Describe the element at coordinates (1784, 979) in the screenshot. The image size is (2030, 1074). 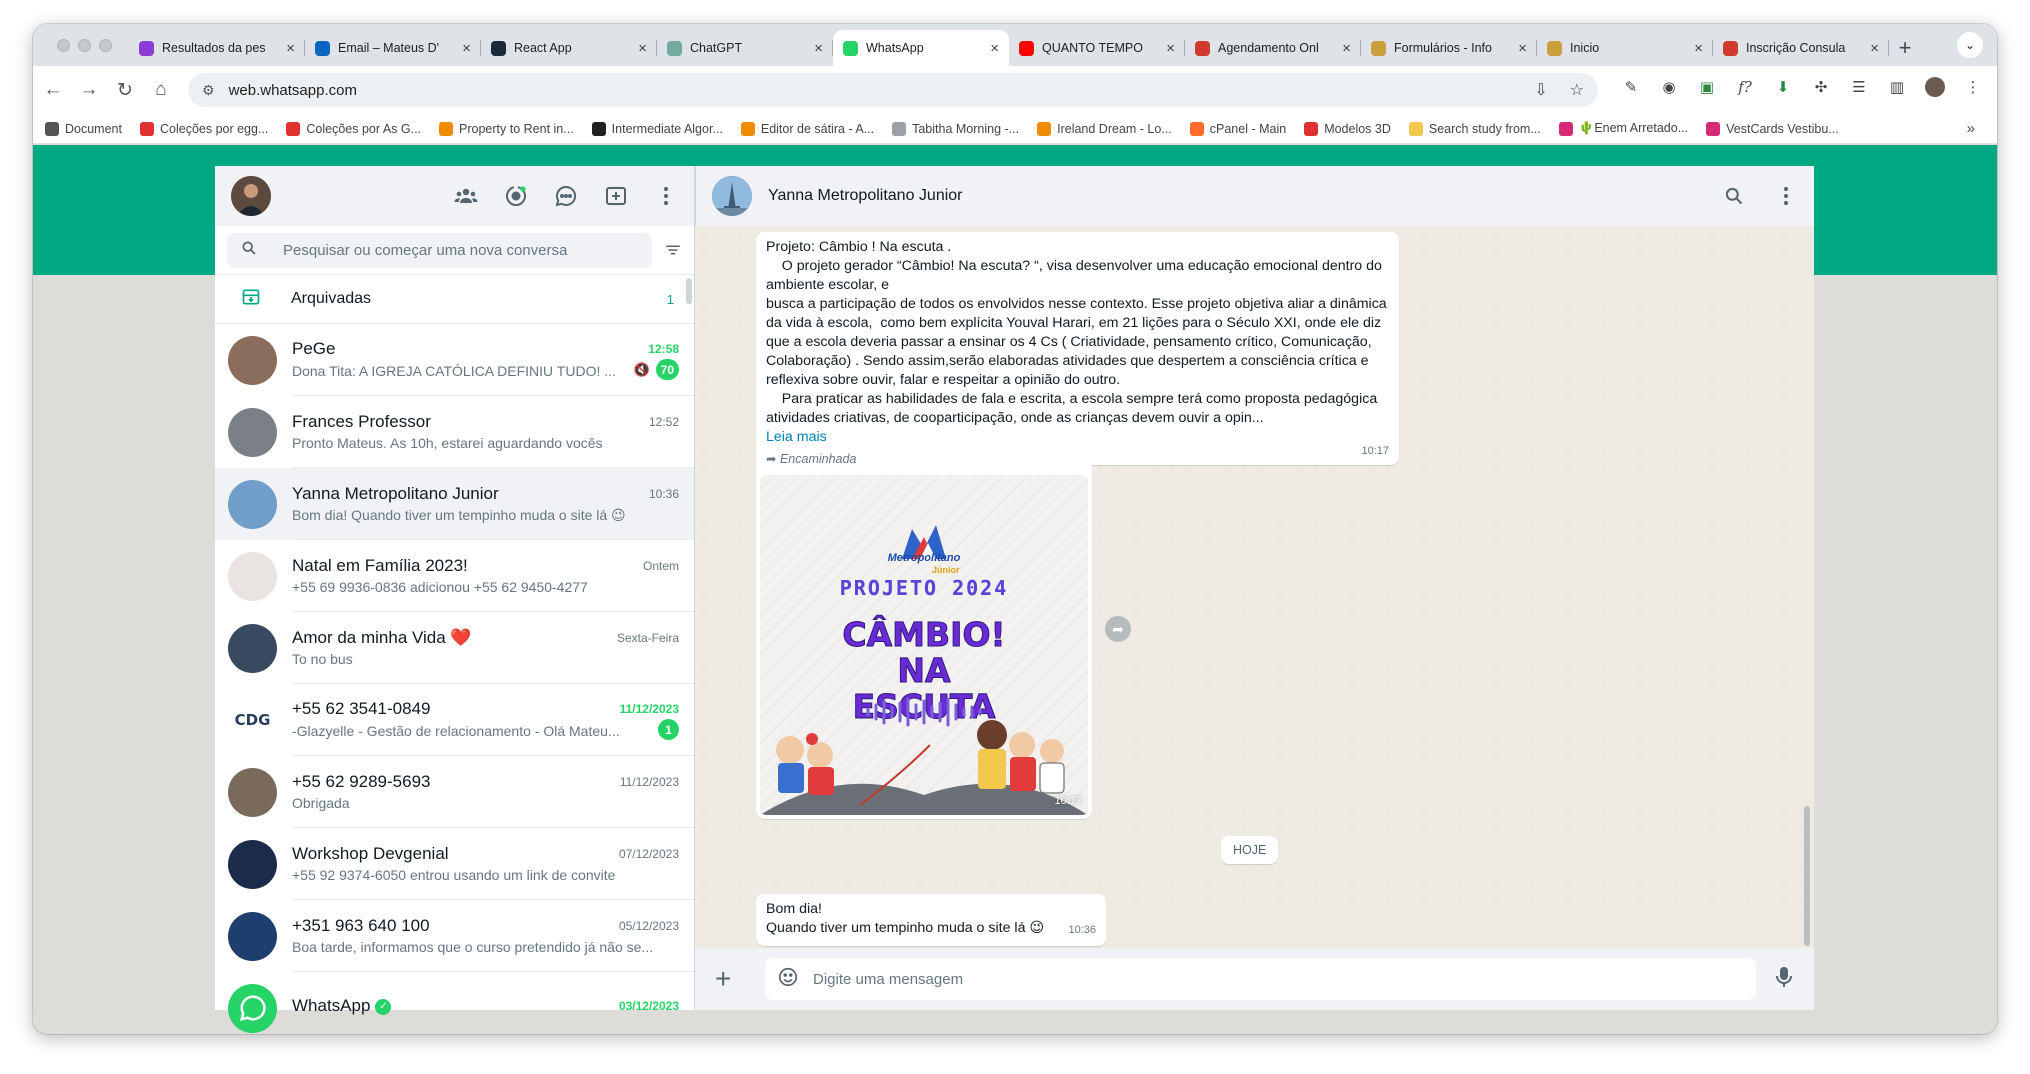
I see `microphone-icon` at that location.